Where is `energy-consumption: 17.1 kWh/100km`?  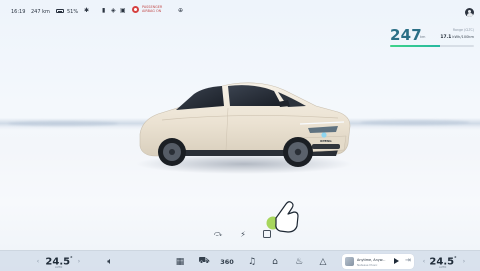
energy-consumption: 17.1 kWh/100km is located at coordinates (457, 37).